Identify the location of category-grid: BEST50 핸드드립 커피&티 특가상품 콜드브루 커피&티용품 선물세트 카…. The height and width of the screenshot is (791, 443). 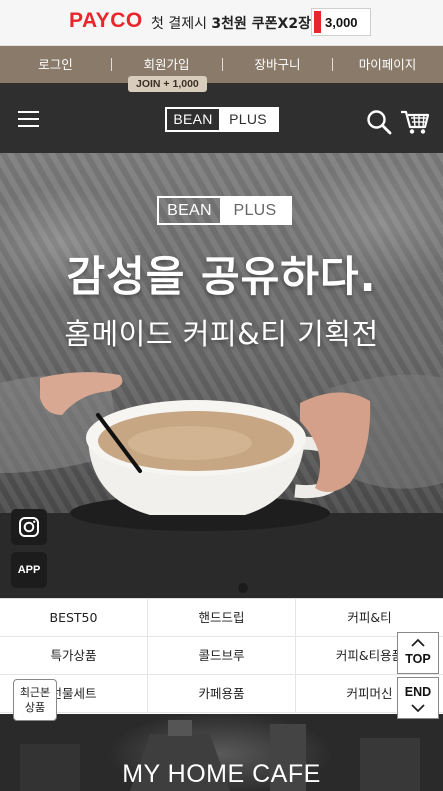
(221, 656).